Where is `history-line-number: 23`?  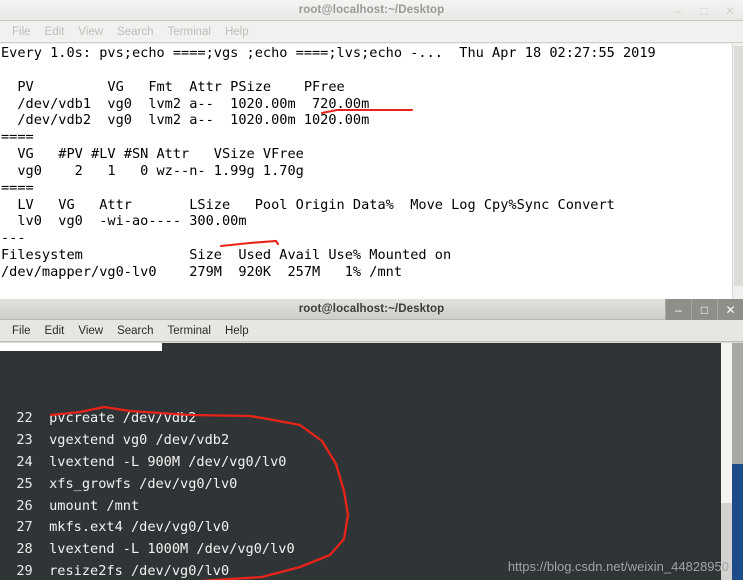
history-line-number: 23 is located at coordinates (25, 440).